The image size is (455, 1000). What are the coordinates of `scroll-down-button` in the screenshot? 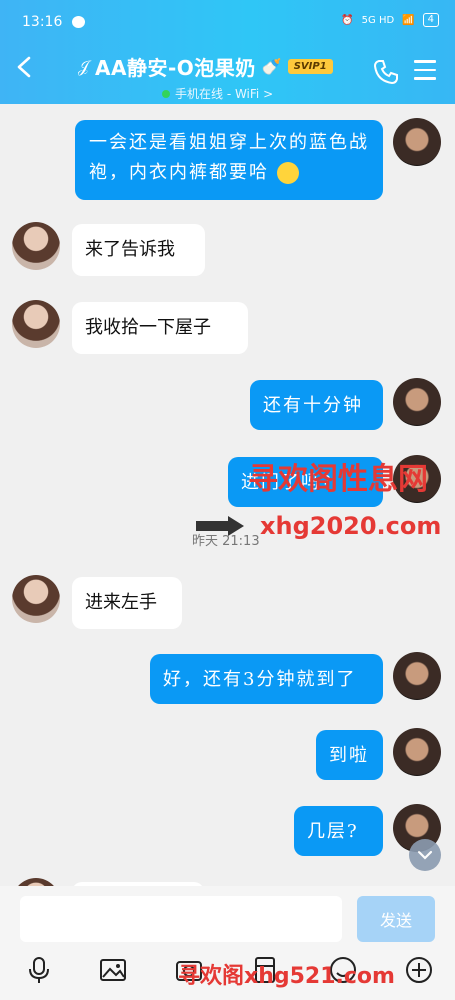 It's located at (425, 855).